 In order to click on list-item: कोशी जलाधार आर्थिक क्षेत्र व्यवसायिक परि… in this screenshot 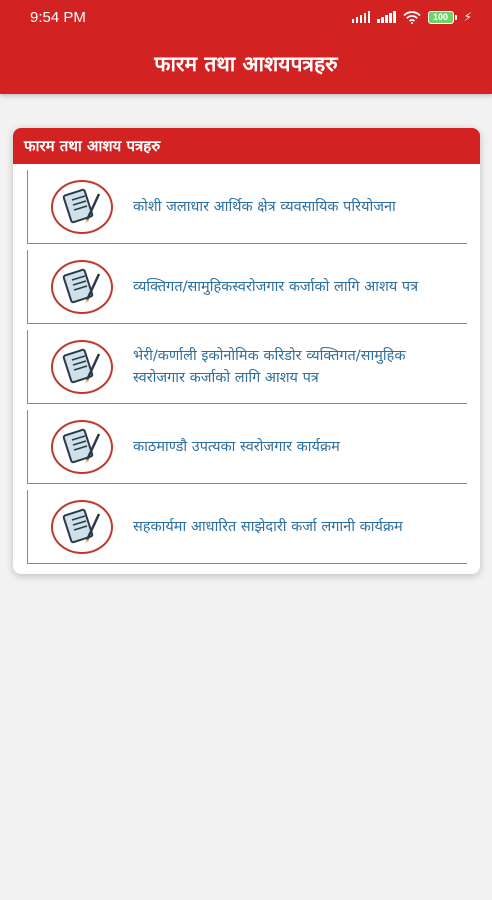, I will do `click(247, 207)`.